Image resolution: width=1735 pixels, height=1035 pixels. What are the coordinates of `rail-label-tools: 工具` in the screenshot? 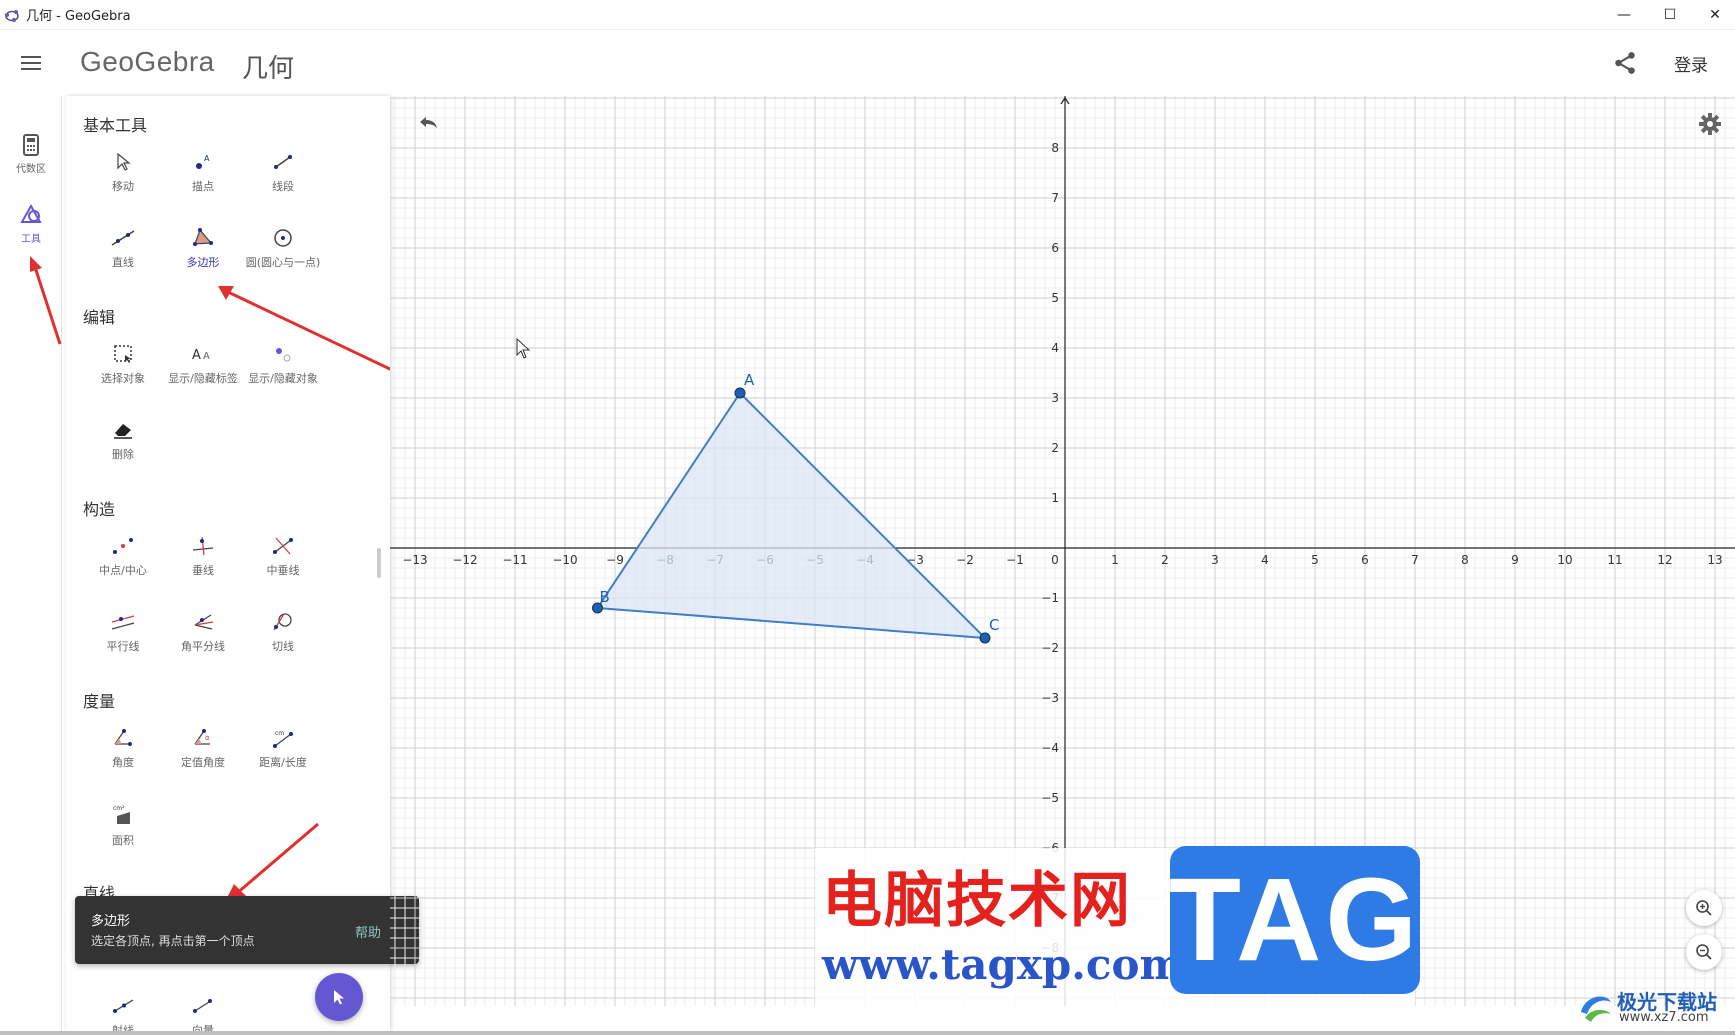 It's located at (31, 239).